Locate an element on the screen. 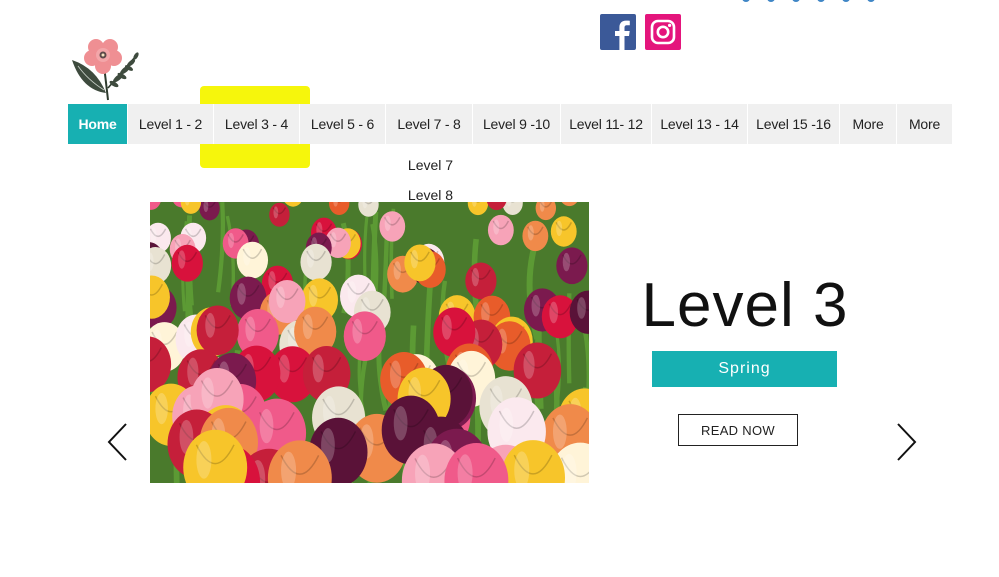 The width and height of the screenshot is (999, 577). chevron-left-icon is located at coordinates (117, 442).